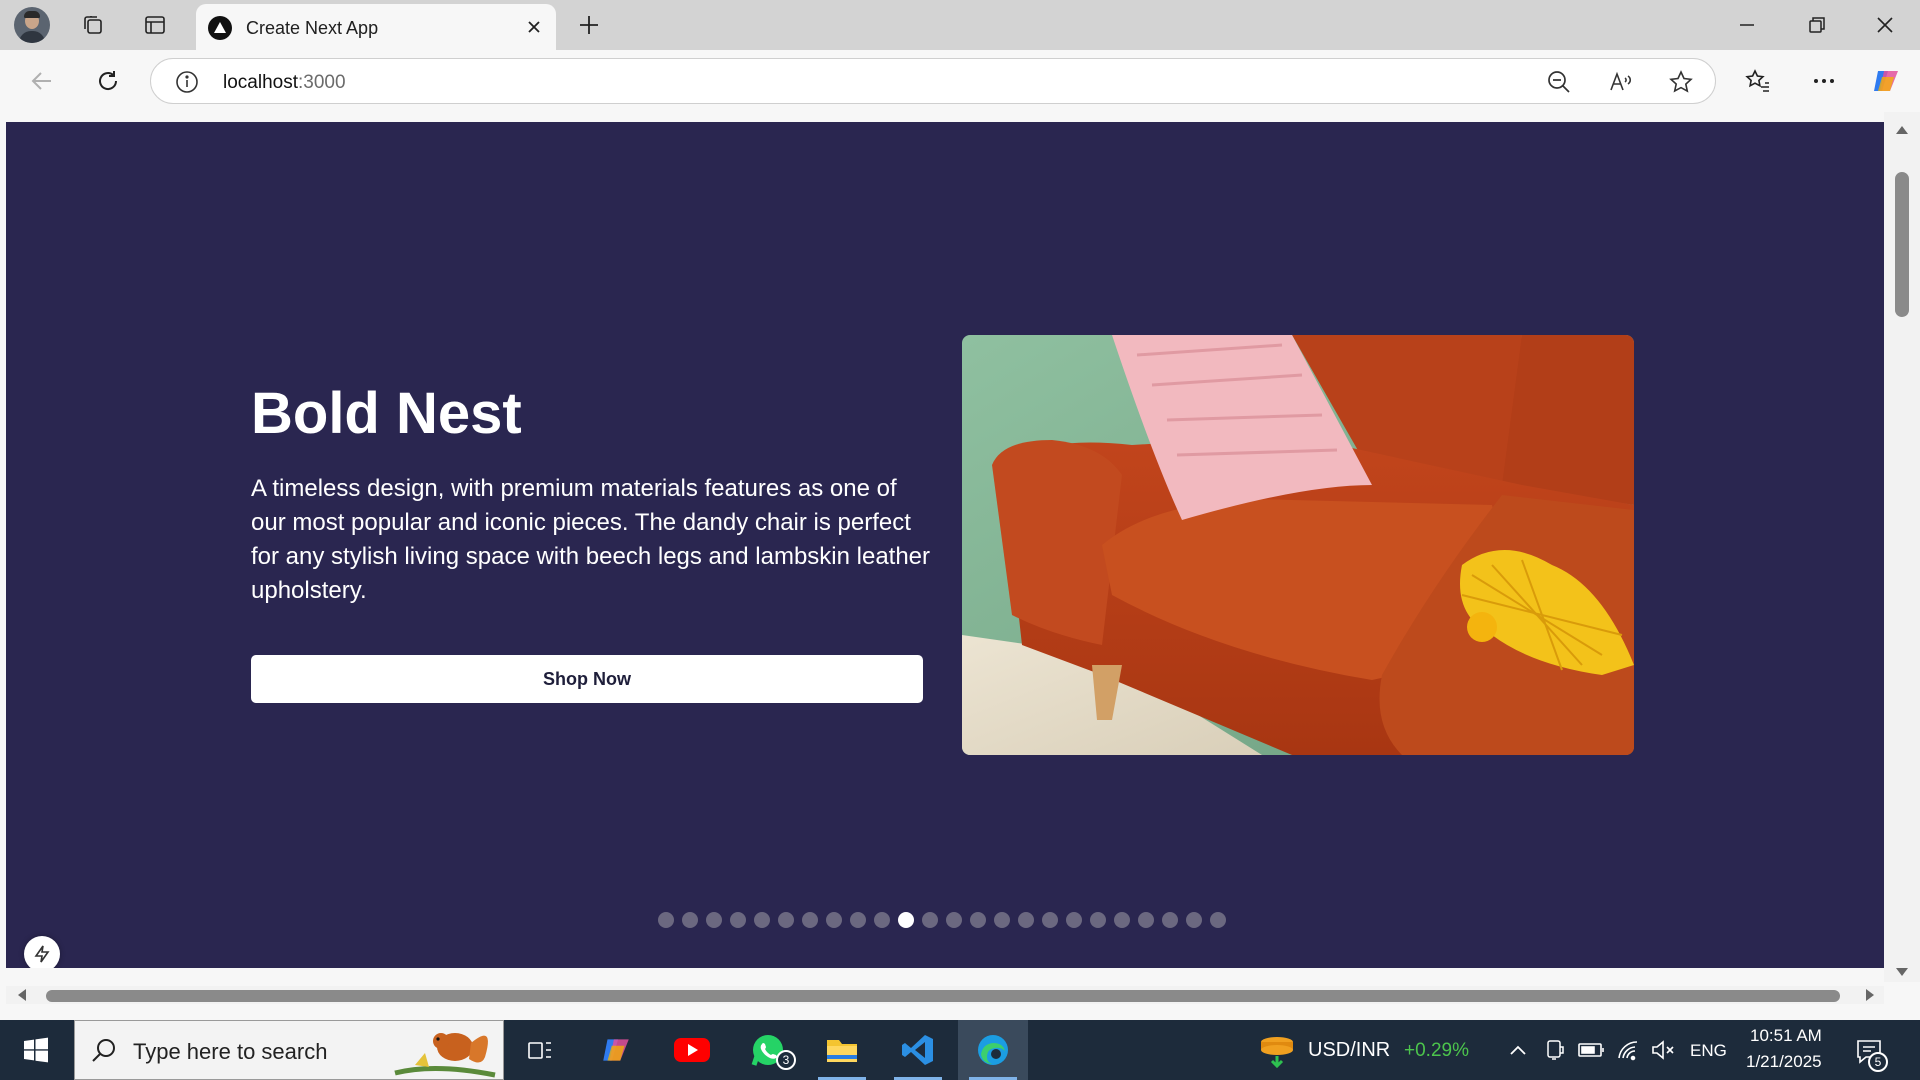  What do you see at coordinates (187, 82) in the screenshot?
I see `site-info-icon` at bounding box center [187, 82].